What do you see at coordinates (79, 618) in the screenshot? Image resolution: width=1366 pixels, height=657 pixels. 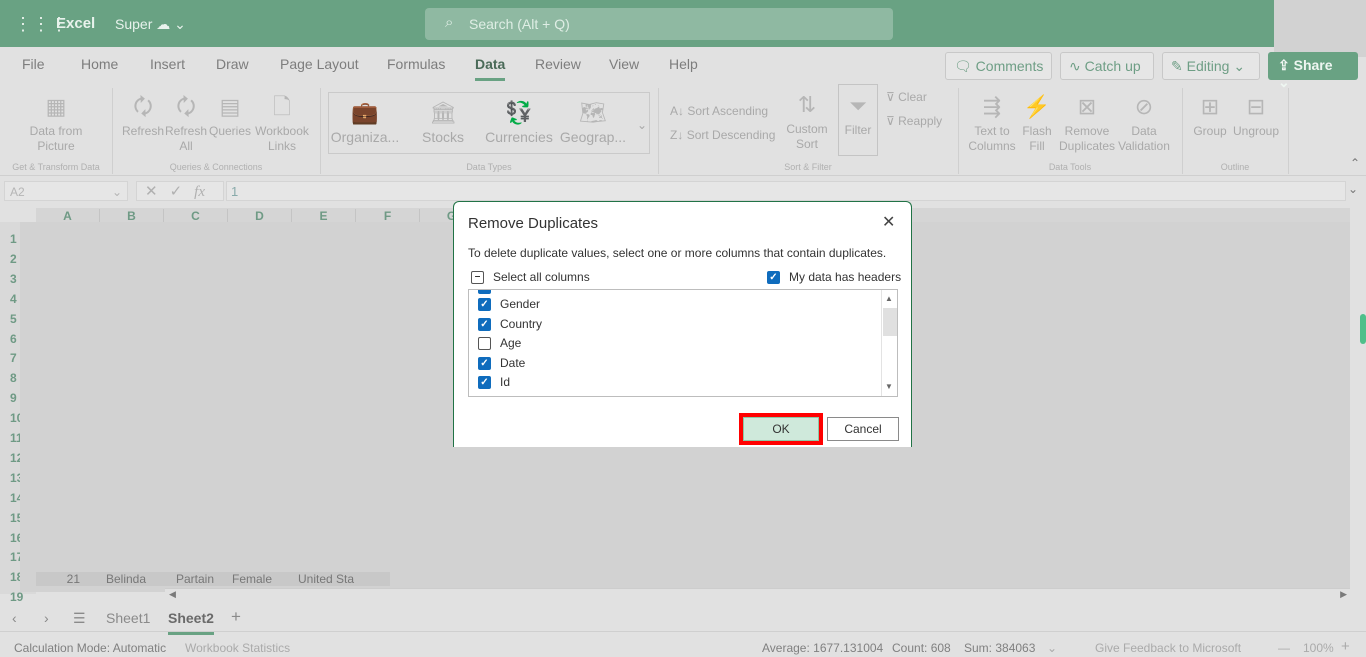 I see `all-sheets-icon: ☰` at bounding box center [79, 618].